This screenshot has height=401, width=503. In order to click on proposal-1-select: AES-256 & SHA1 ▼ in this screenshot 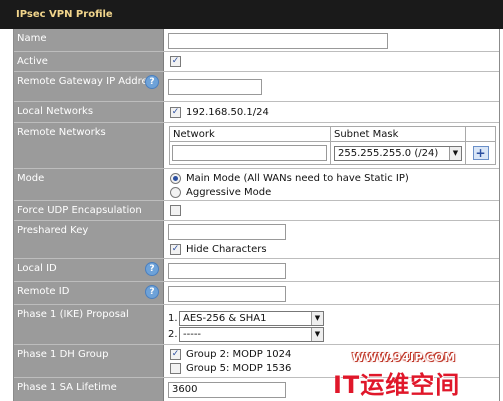, I will do `click(251, 318)`.